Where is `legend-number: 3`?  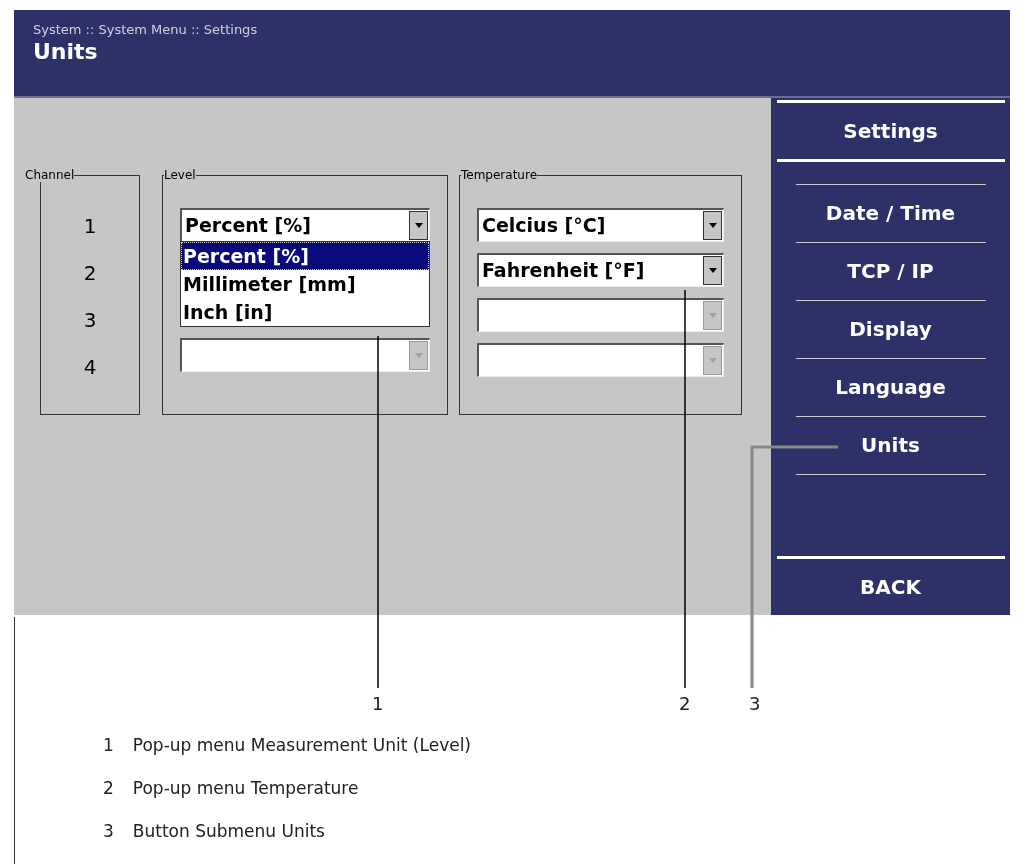 legend-number: 3 is located at coordinates (108, 831).